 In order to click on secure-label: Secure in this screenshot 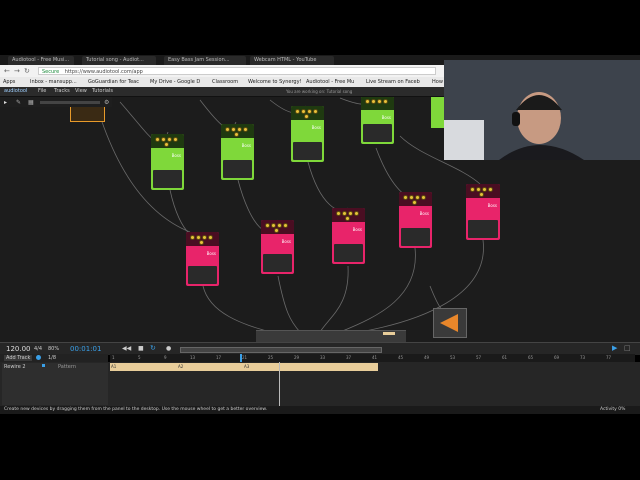, I will do `click(51, 72)`.